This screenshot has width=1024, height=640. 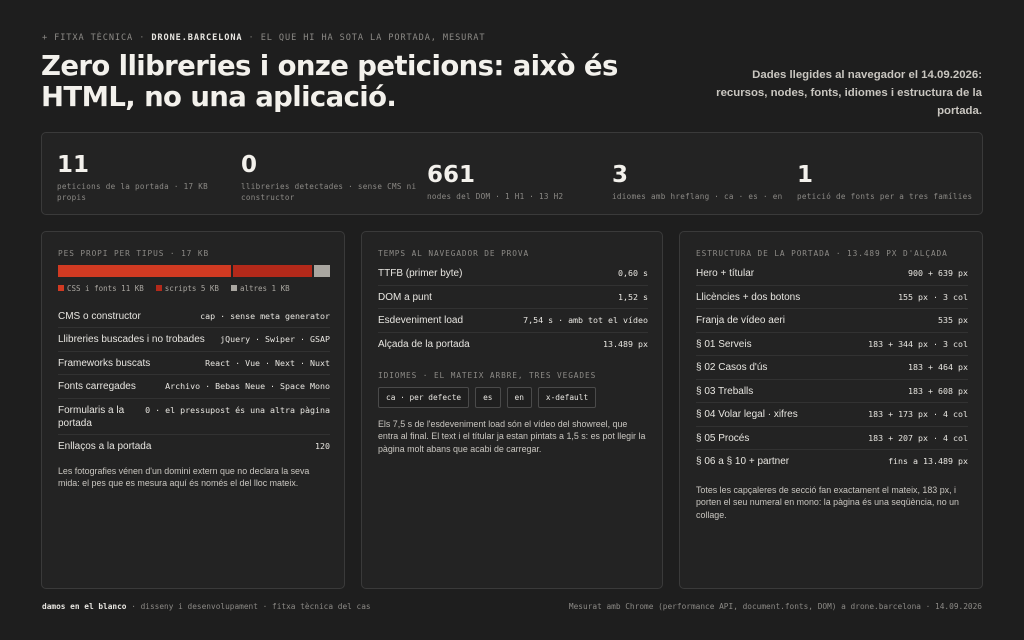 I want to click on row-value: cap · sense meta generator, so click(x=265, y=316).